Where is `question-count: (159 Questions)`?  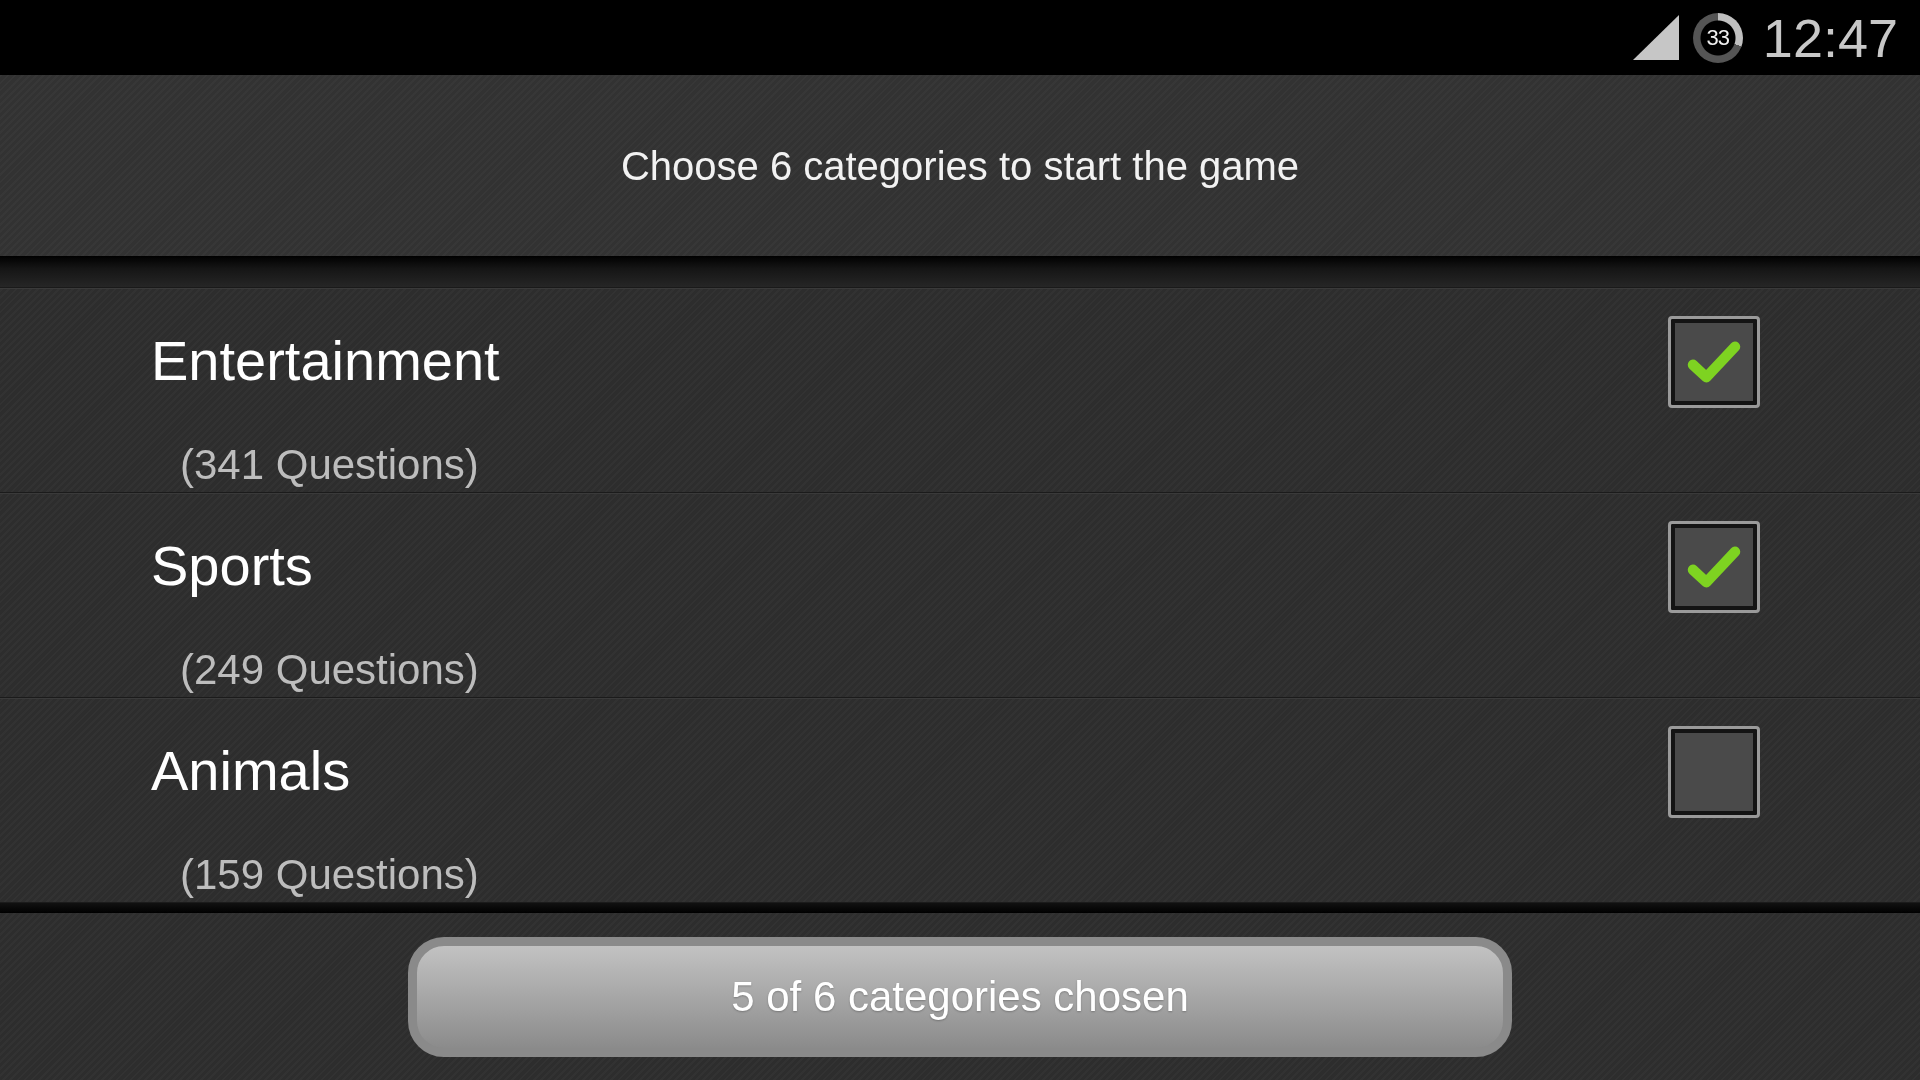
question-count: (159 Questions) is located at coordinates (329, 875).